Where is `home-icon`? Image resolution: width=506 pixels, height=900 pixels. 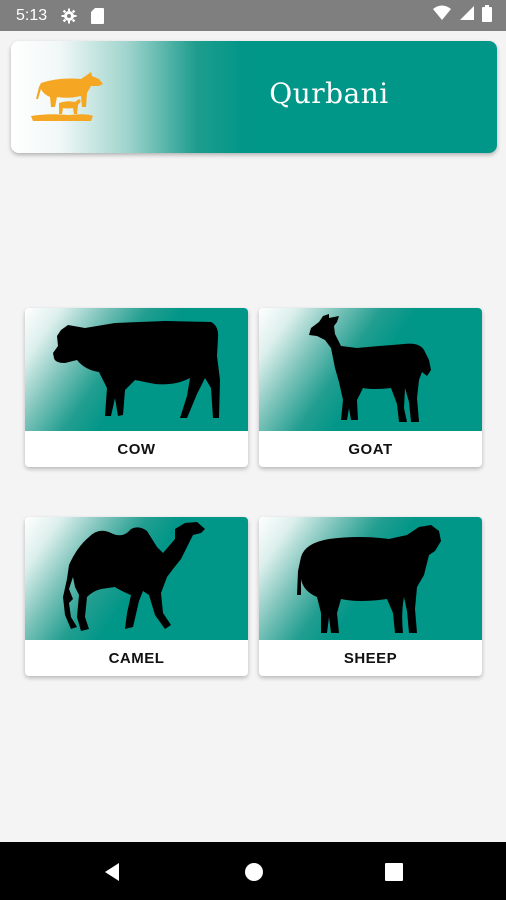
home-icon is located at coordinates (254, 872).